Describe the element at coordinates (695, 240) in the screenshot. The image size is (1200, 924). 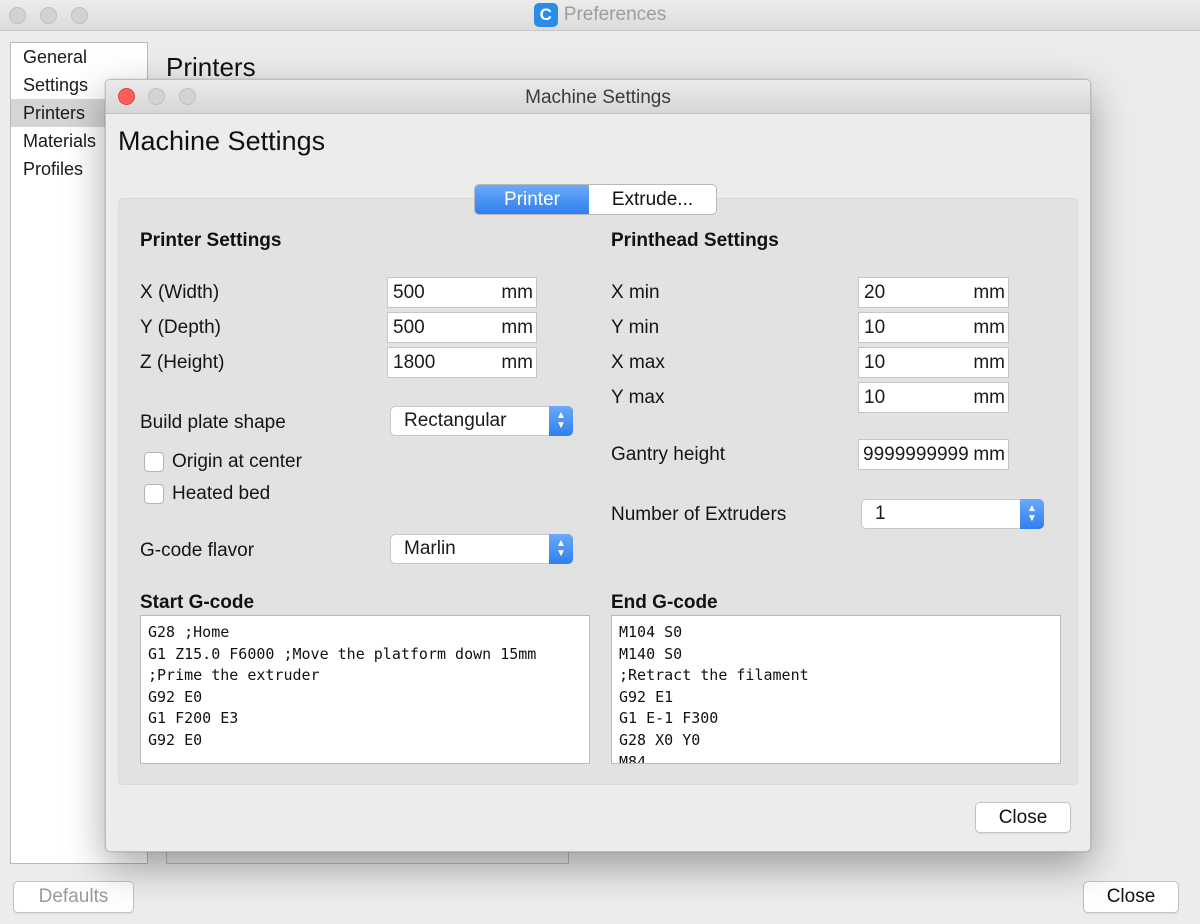
I see `printhead-settings-title: Printhead Settings` at that location.